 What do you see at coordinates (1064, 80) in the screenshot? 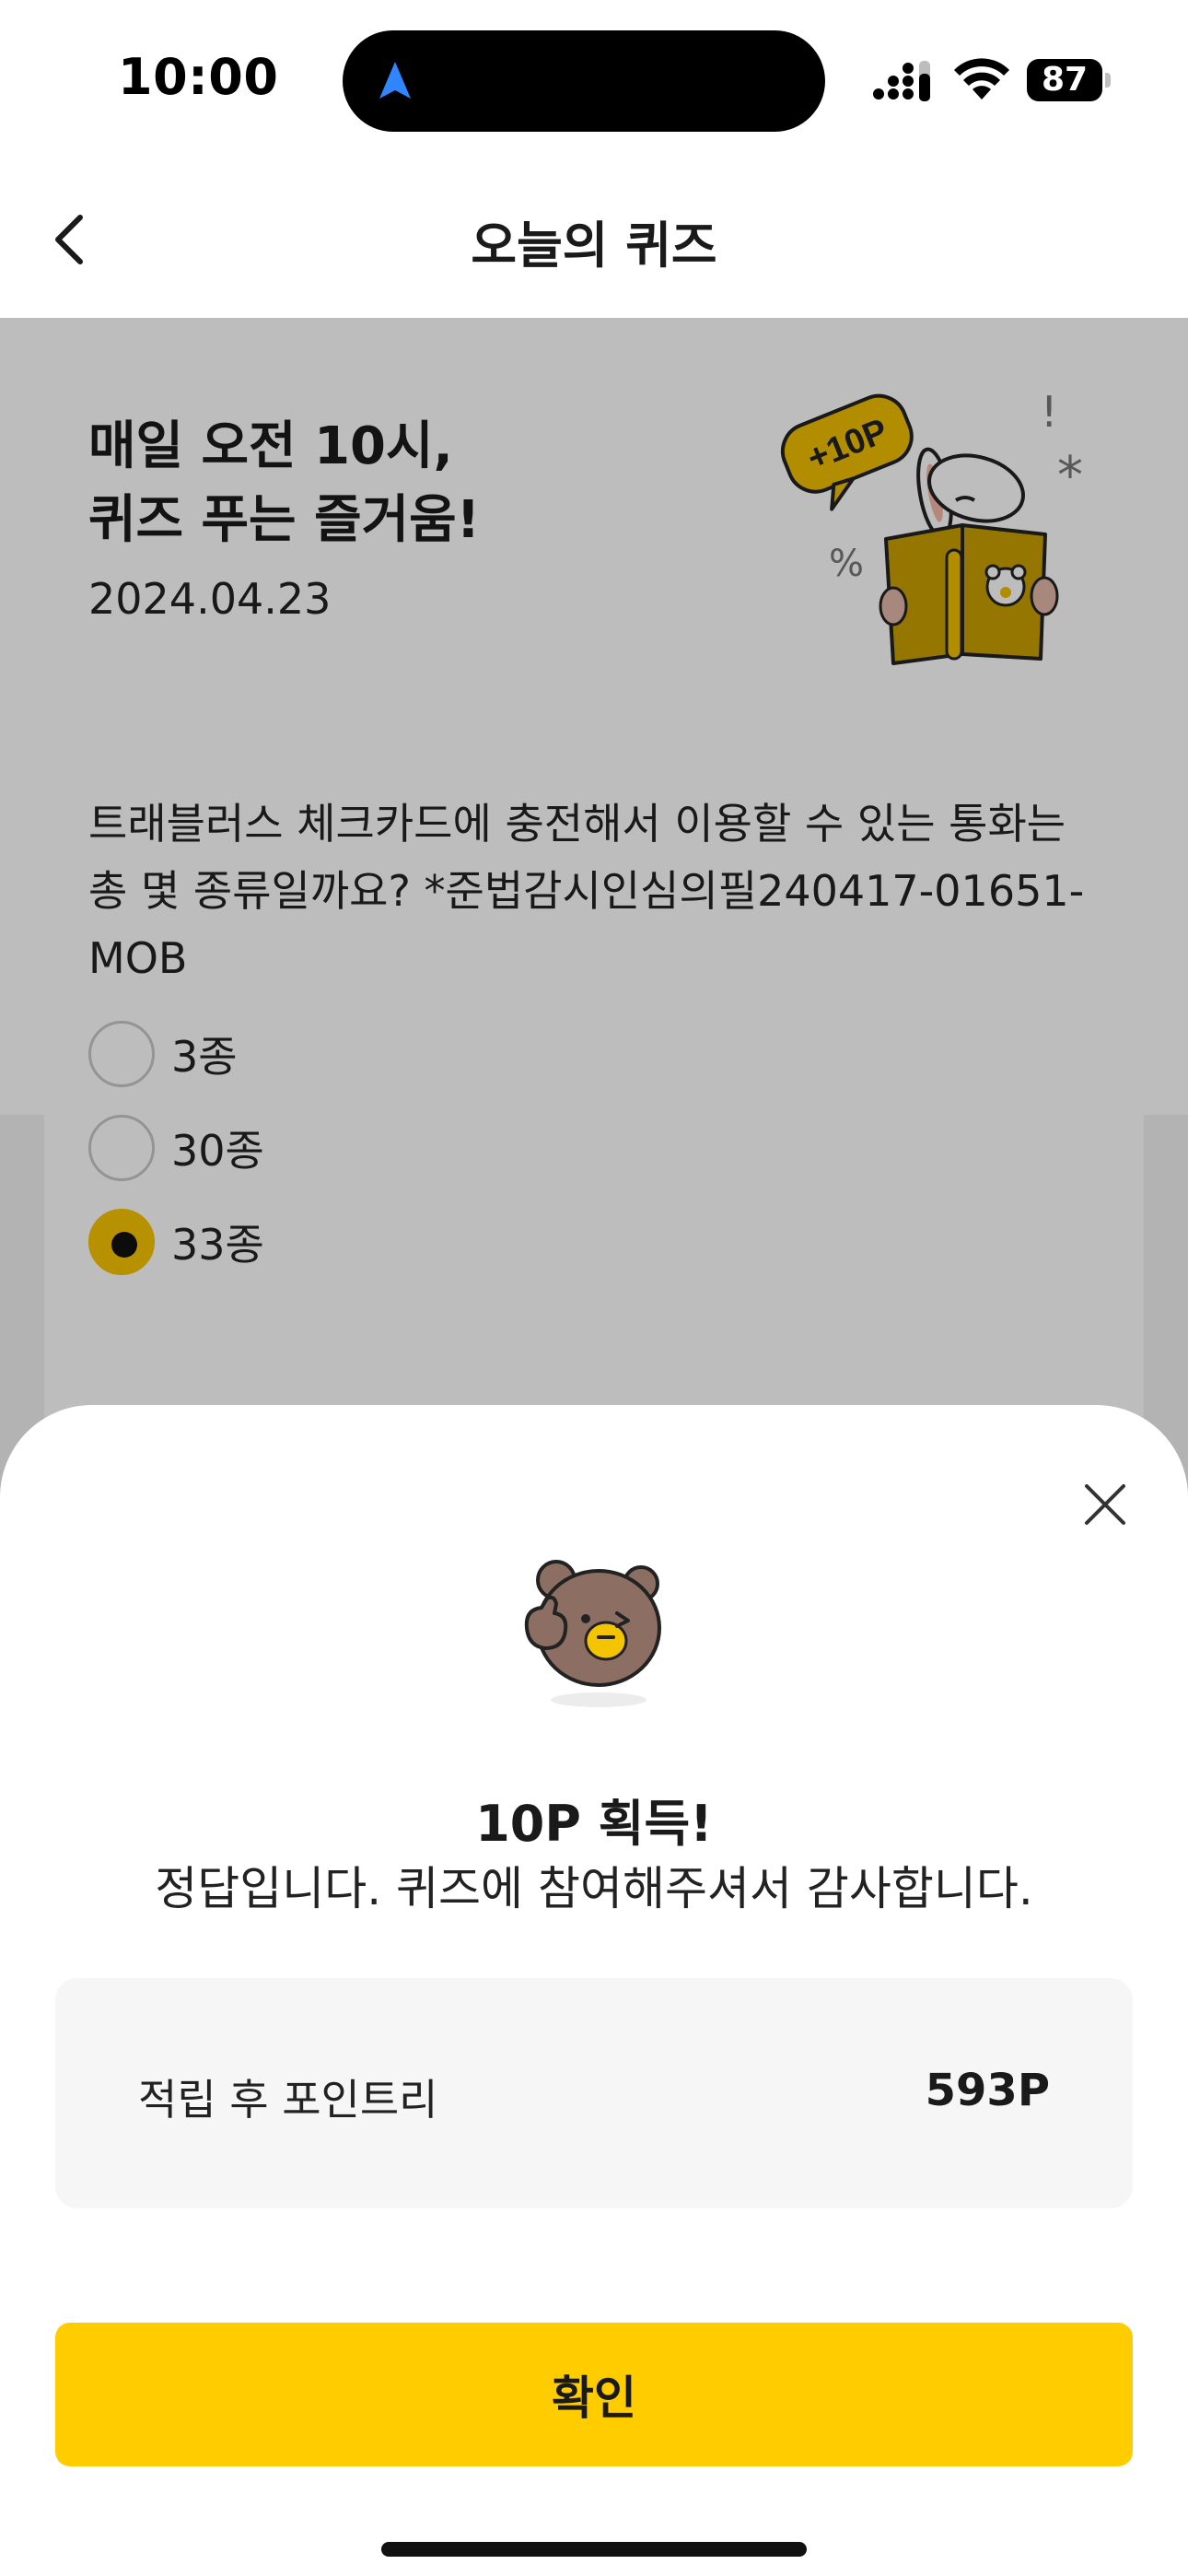
I see `battery-level: 87` at bounding box center [1064, 80].